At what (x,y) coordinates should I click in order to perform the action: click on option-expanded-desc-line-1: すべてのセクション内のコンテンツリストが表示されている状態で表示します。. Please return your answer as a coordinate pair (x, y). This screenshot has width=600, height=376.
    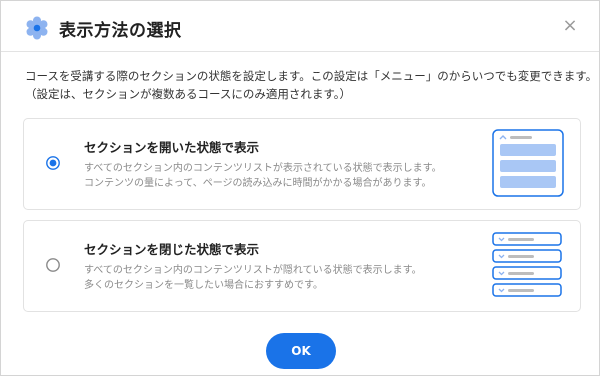
    Looking at the image, I should click on (263, 168).